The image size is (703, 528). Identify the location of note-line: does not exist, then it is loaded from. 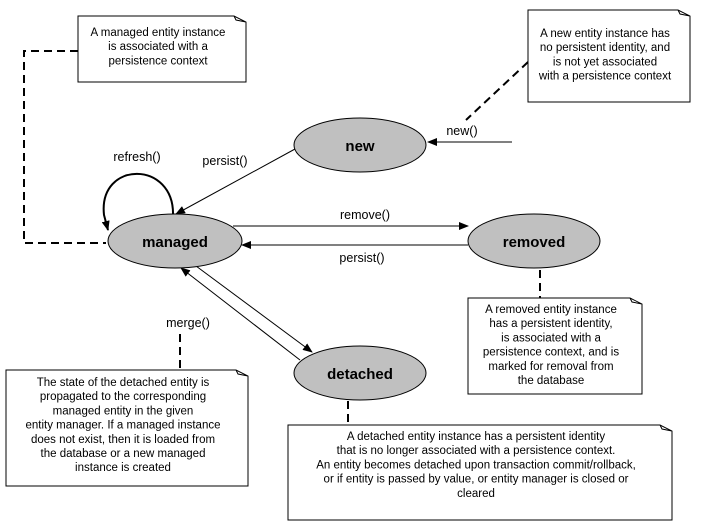
(123, 440).